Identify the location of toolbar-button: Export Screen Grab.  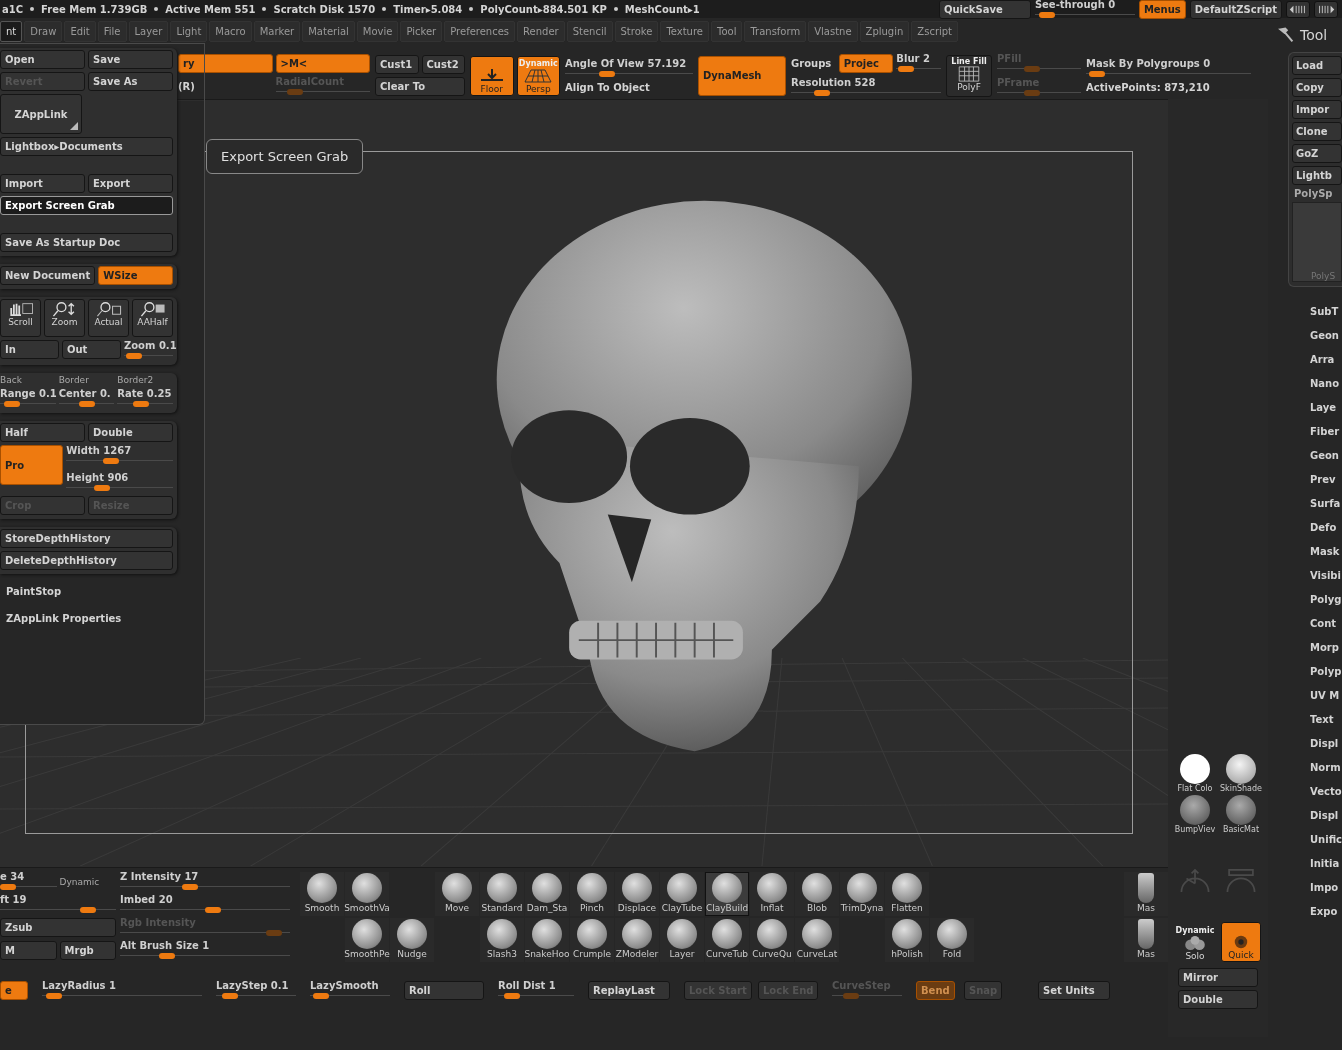
(86, 205).